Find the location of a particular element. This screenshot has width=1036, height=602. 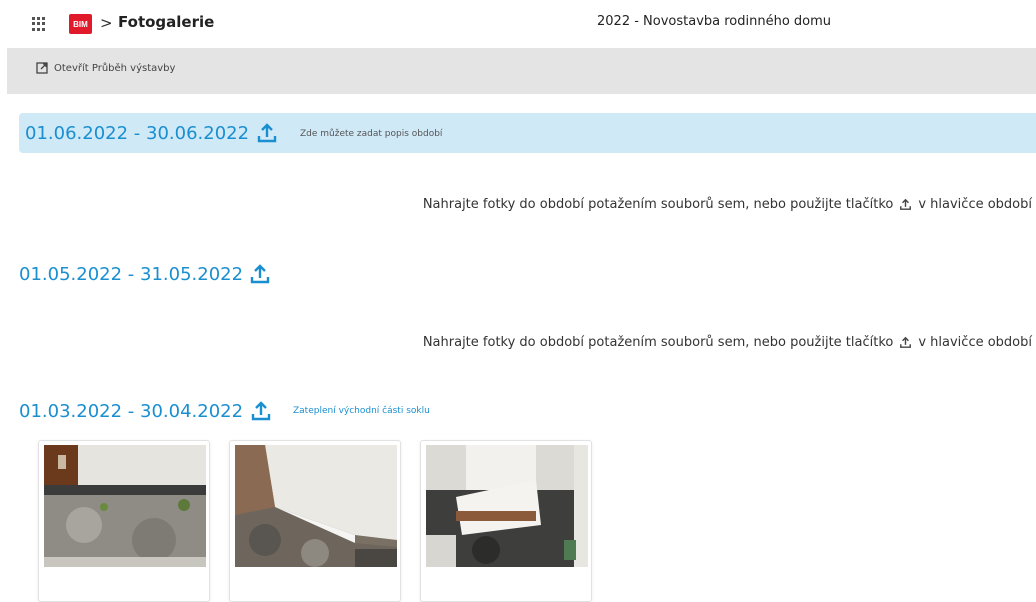

page-title: Fotogalerie is located at coordinates (166, 22).